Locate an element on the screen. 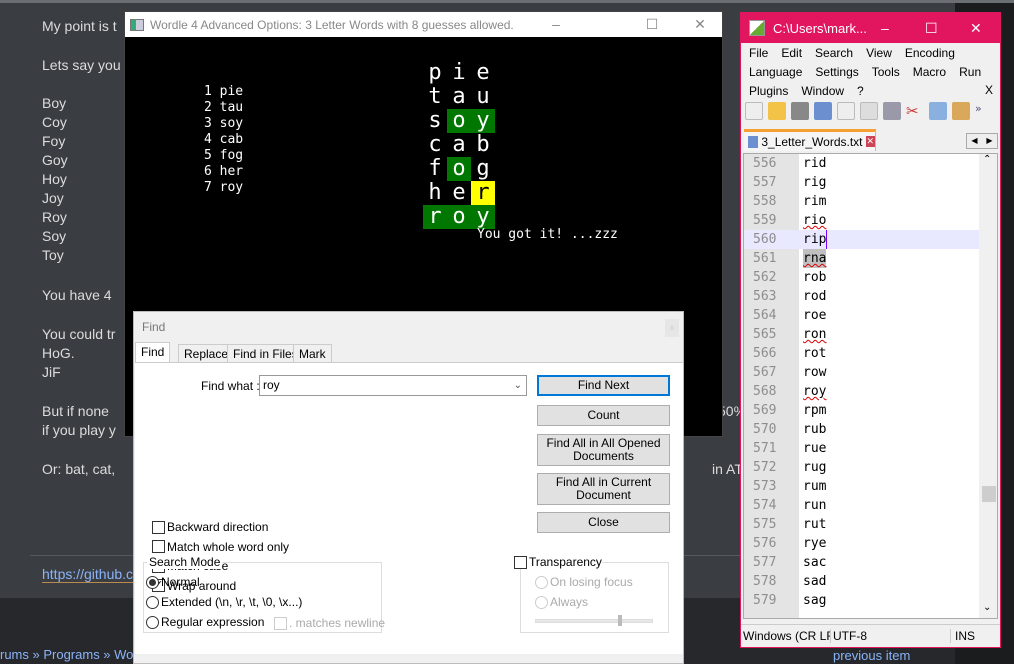  post-text-line: Boy is located at coordinates (54, 103).